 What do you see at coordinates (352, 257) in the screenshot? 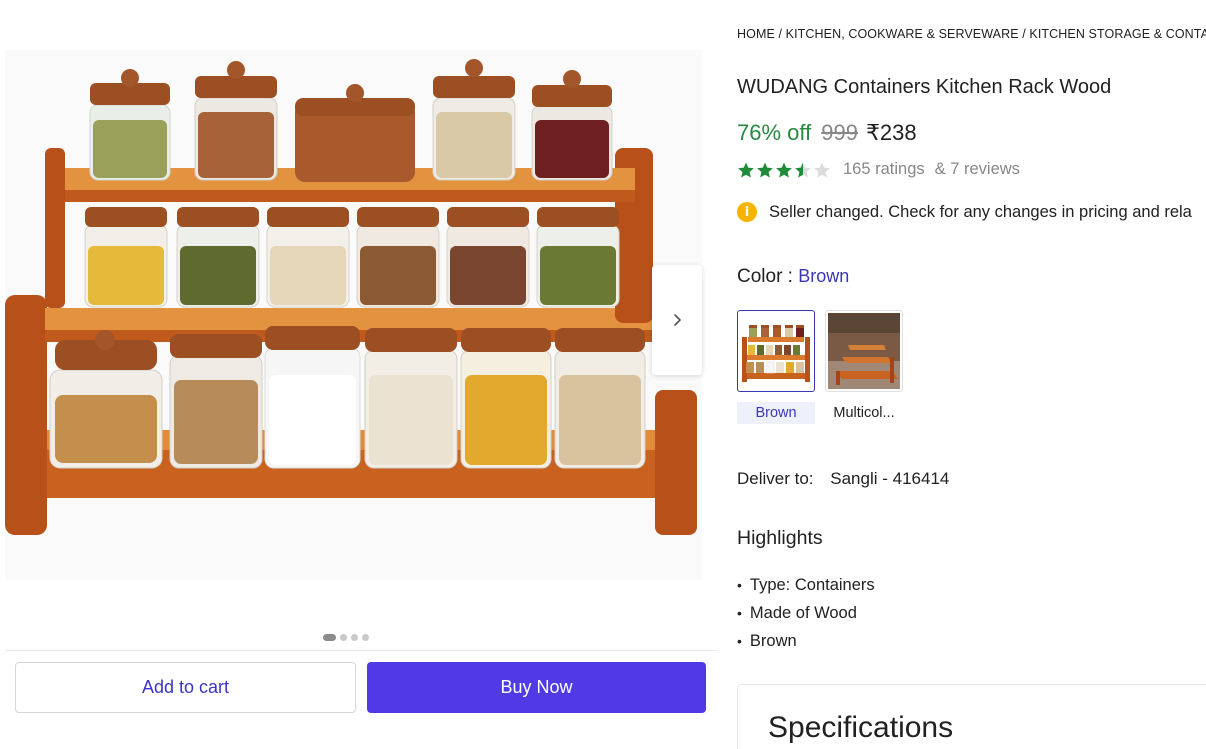
I see `jars-middle-row` at bounding box center [352, 257].